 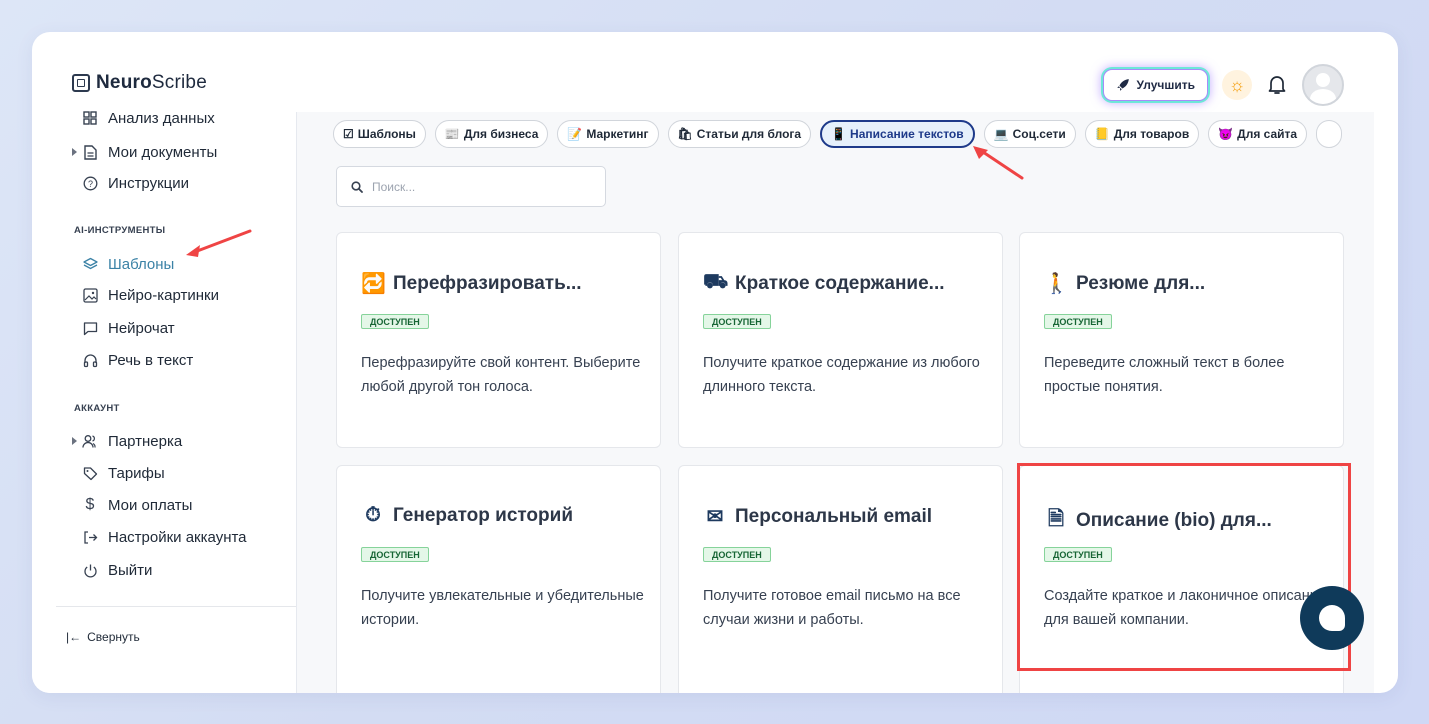 What do you see at coordinates (74, 637) in the screenshot?
I see `collapse-arrow-icon: |←` at bounding box center [74, 637].